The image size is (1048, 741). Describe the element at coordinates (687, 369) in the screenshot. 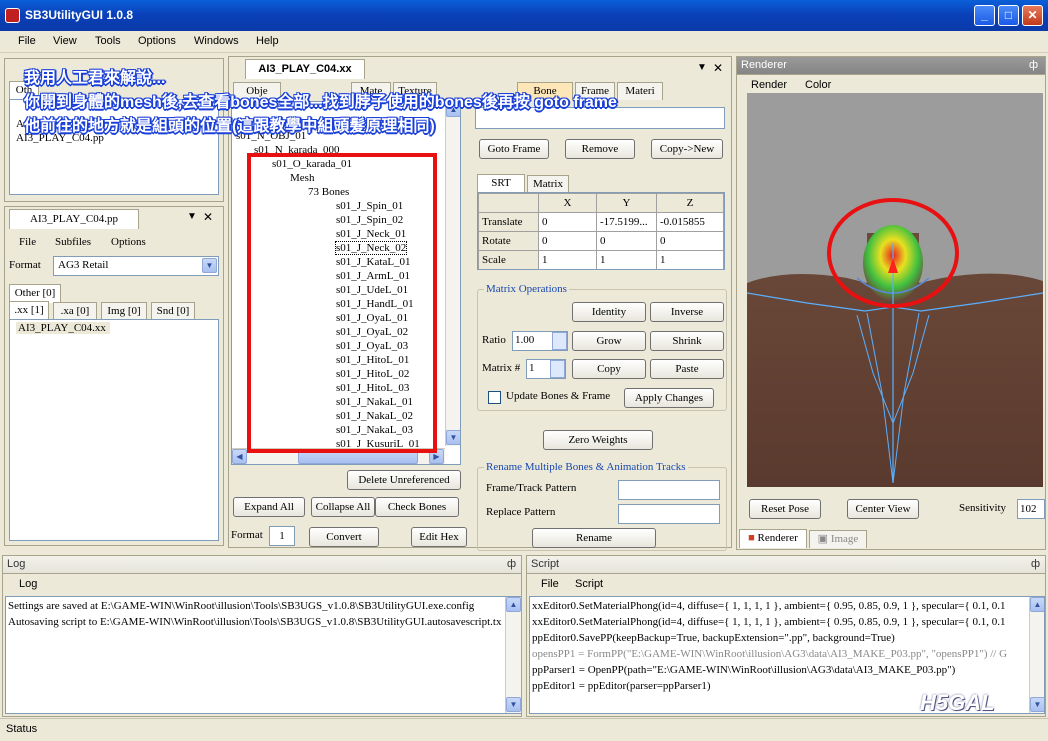

I see `paste-button: Paste` at that location.